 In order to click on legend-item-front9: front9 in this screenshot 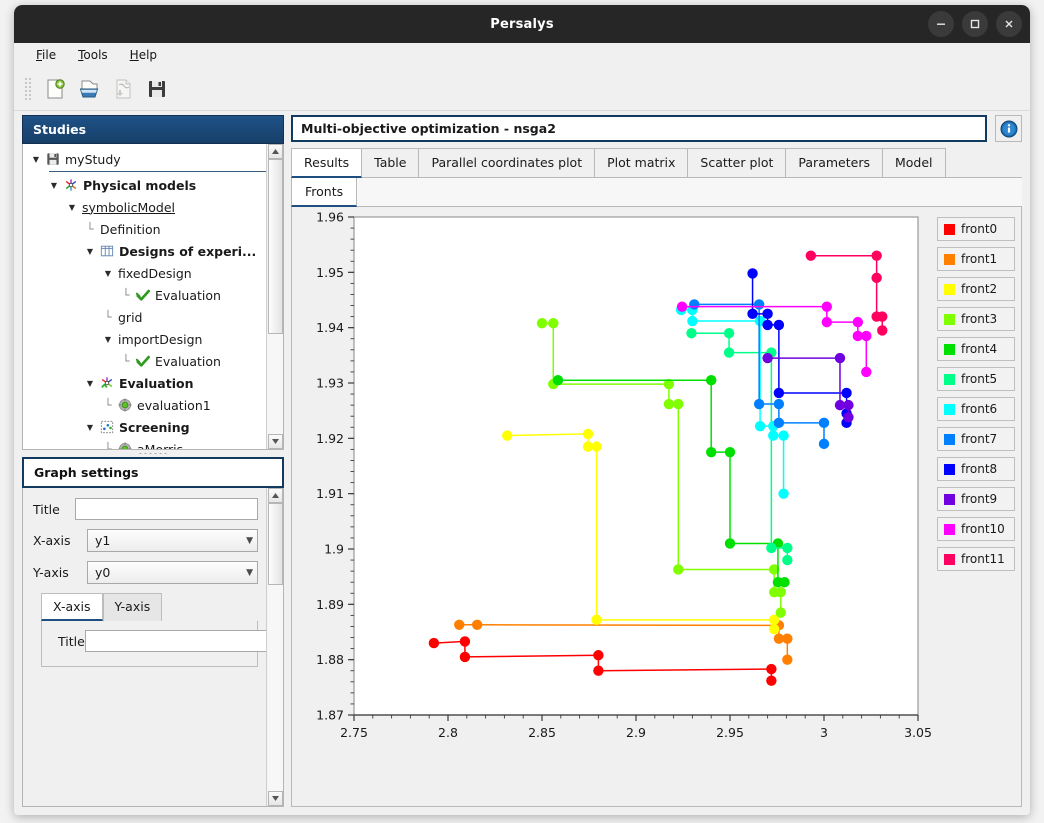, I will do `click(976, 499)`.